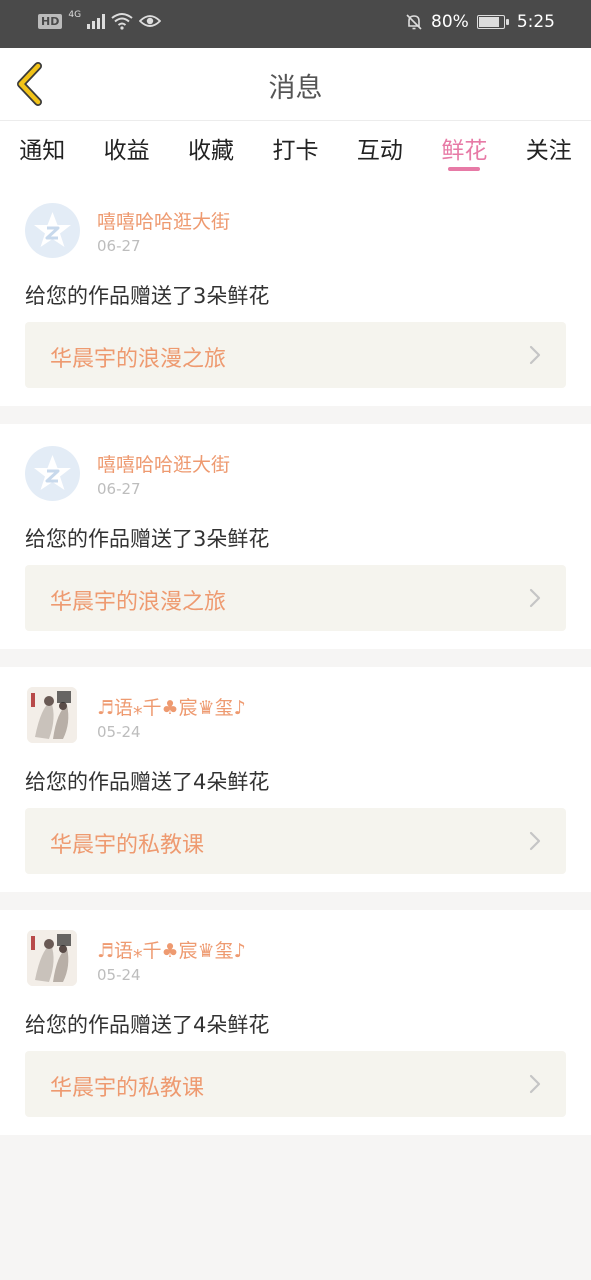 The image size is (591, 1280). What do you see at coordinates (75, 15) in the screenshot?
I see `network-type: 4G` at bounding box center [75, 15].